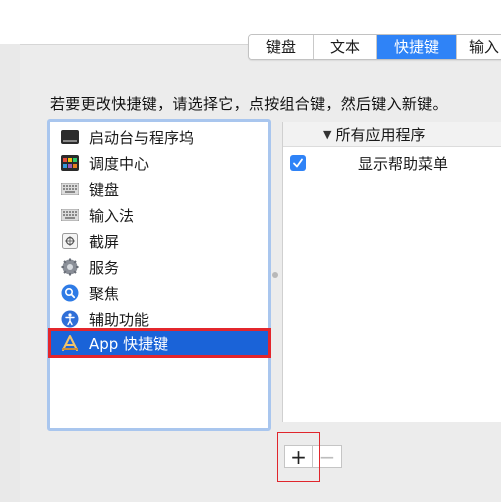 The image size is (501, 502). What do you see at coordinates (129, 343) in the screenshot?
I see `category-label: App 快捷键` at bounding box center [129, 343].